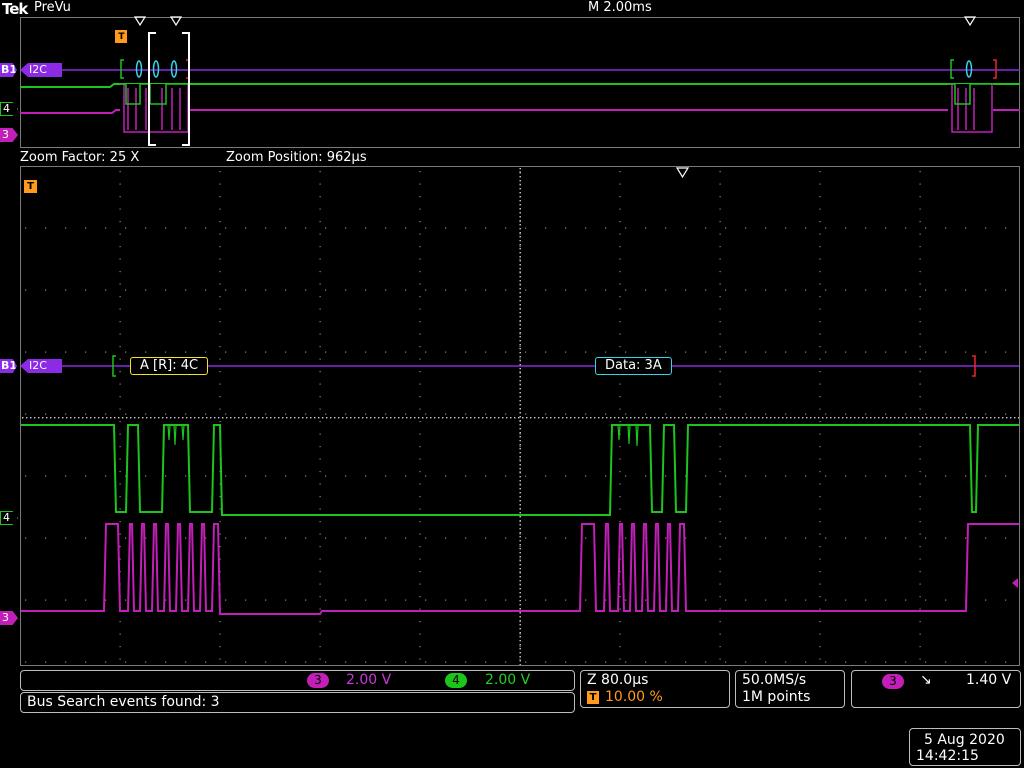 This screenshot has width=1024, height=768. Describe the element at coordinates (41, 70) in the screenshot. I see `bus-i2c-label-preview: I2C` at that location.